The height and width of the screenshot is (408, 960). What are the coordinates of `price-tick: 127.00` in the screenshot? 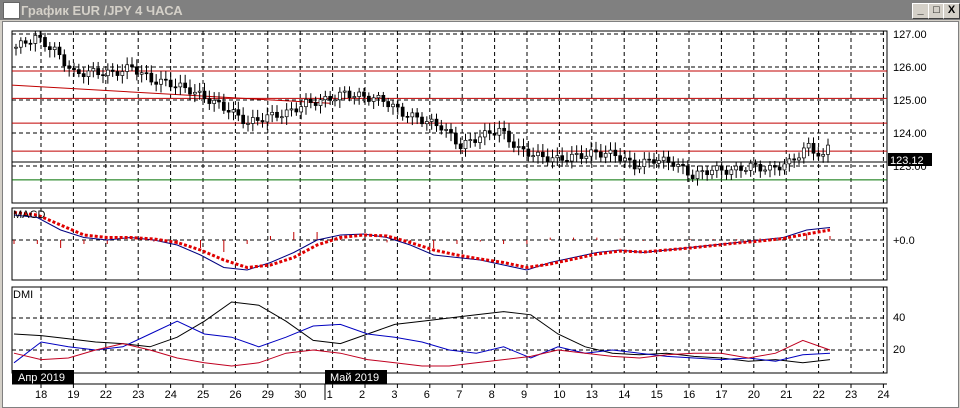 It's located at (910, 35).